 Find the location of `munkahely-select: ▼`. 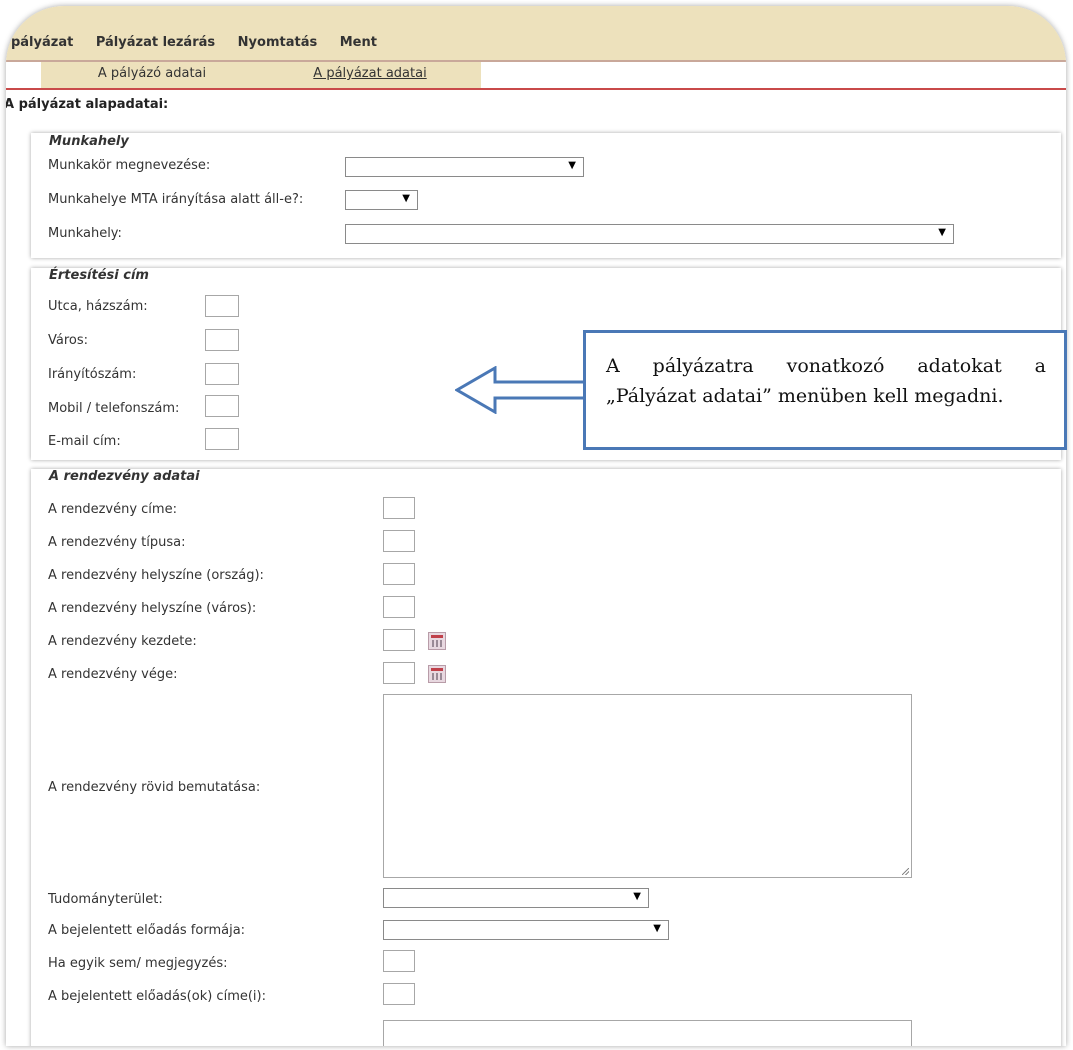

munkahely-select: ▼ is located at coordinates (649, 234).